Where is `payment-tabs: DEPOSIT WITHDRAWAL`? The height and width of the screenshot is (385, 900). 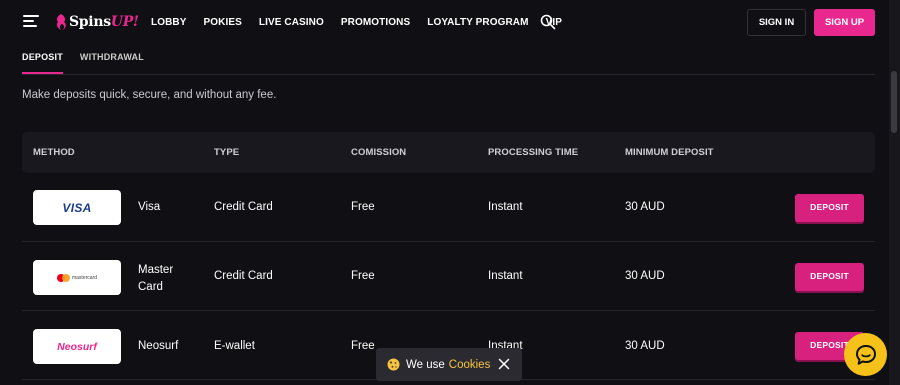 payment-tabs: DEPOSIT WITHDRAWAL is located at coordinates (91, 63).